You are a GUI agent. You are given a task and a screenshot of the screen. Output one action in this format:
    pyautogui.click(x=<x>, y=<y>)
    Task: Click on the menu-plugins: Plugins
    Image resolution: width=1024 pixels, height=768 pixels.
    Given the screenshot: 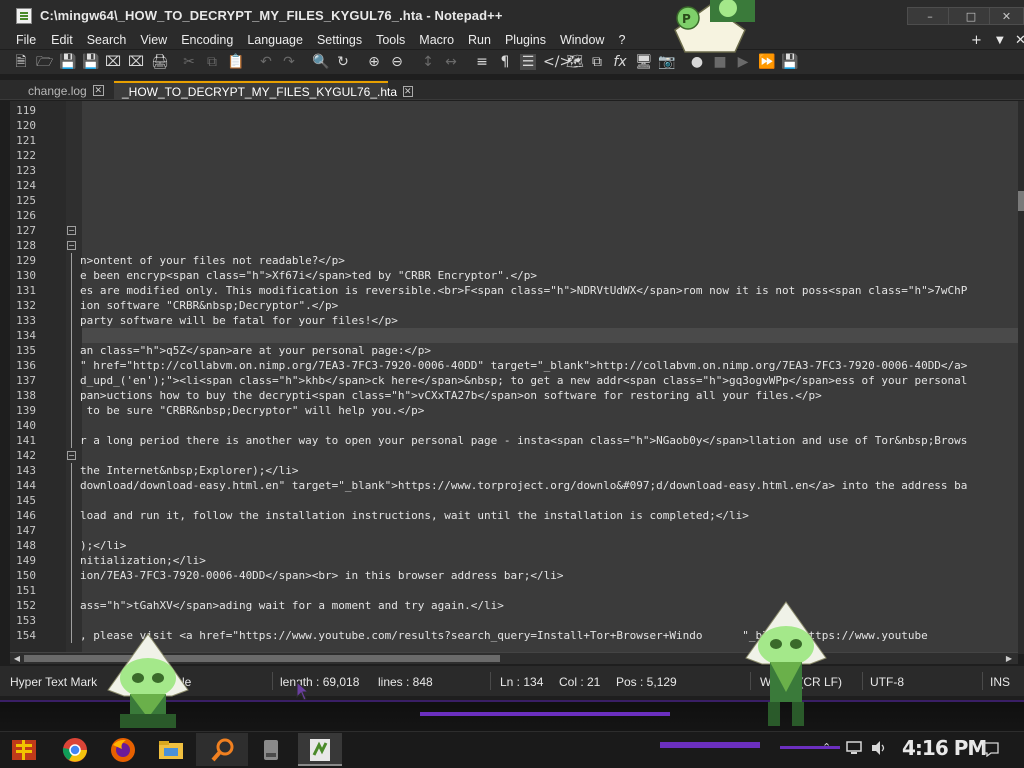 What is the action you would take?
    pyautogui.click(x=525, y=40)
    